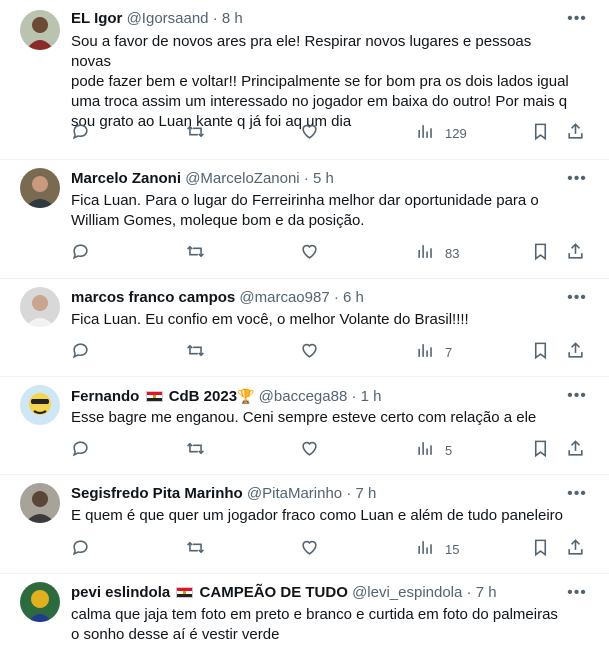 Image resolution: width=609 pixels, height=651 pixels. What do you see at coordinates (303, 396) in the screenshot?
I see `user-handle: @baccega88` at bounding box center [303, 396].